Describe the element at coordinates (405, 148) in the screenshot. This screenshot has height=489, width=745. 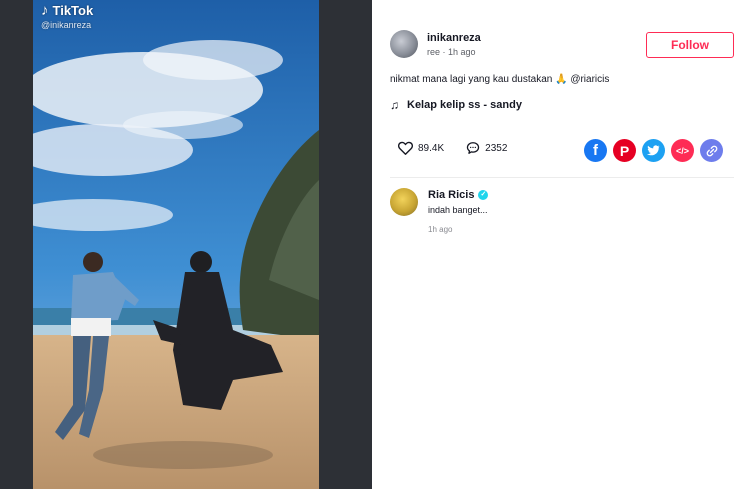
I see `heart-icon` at that location.